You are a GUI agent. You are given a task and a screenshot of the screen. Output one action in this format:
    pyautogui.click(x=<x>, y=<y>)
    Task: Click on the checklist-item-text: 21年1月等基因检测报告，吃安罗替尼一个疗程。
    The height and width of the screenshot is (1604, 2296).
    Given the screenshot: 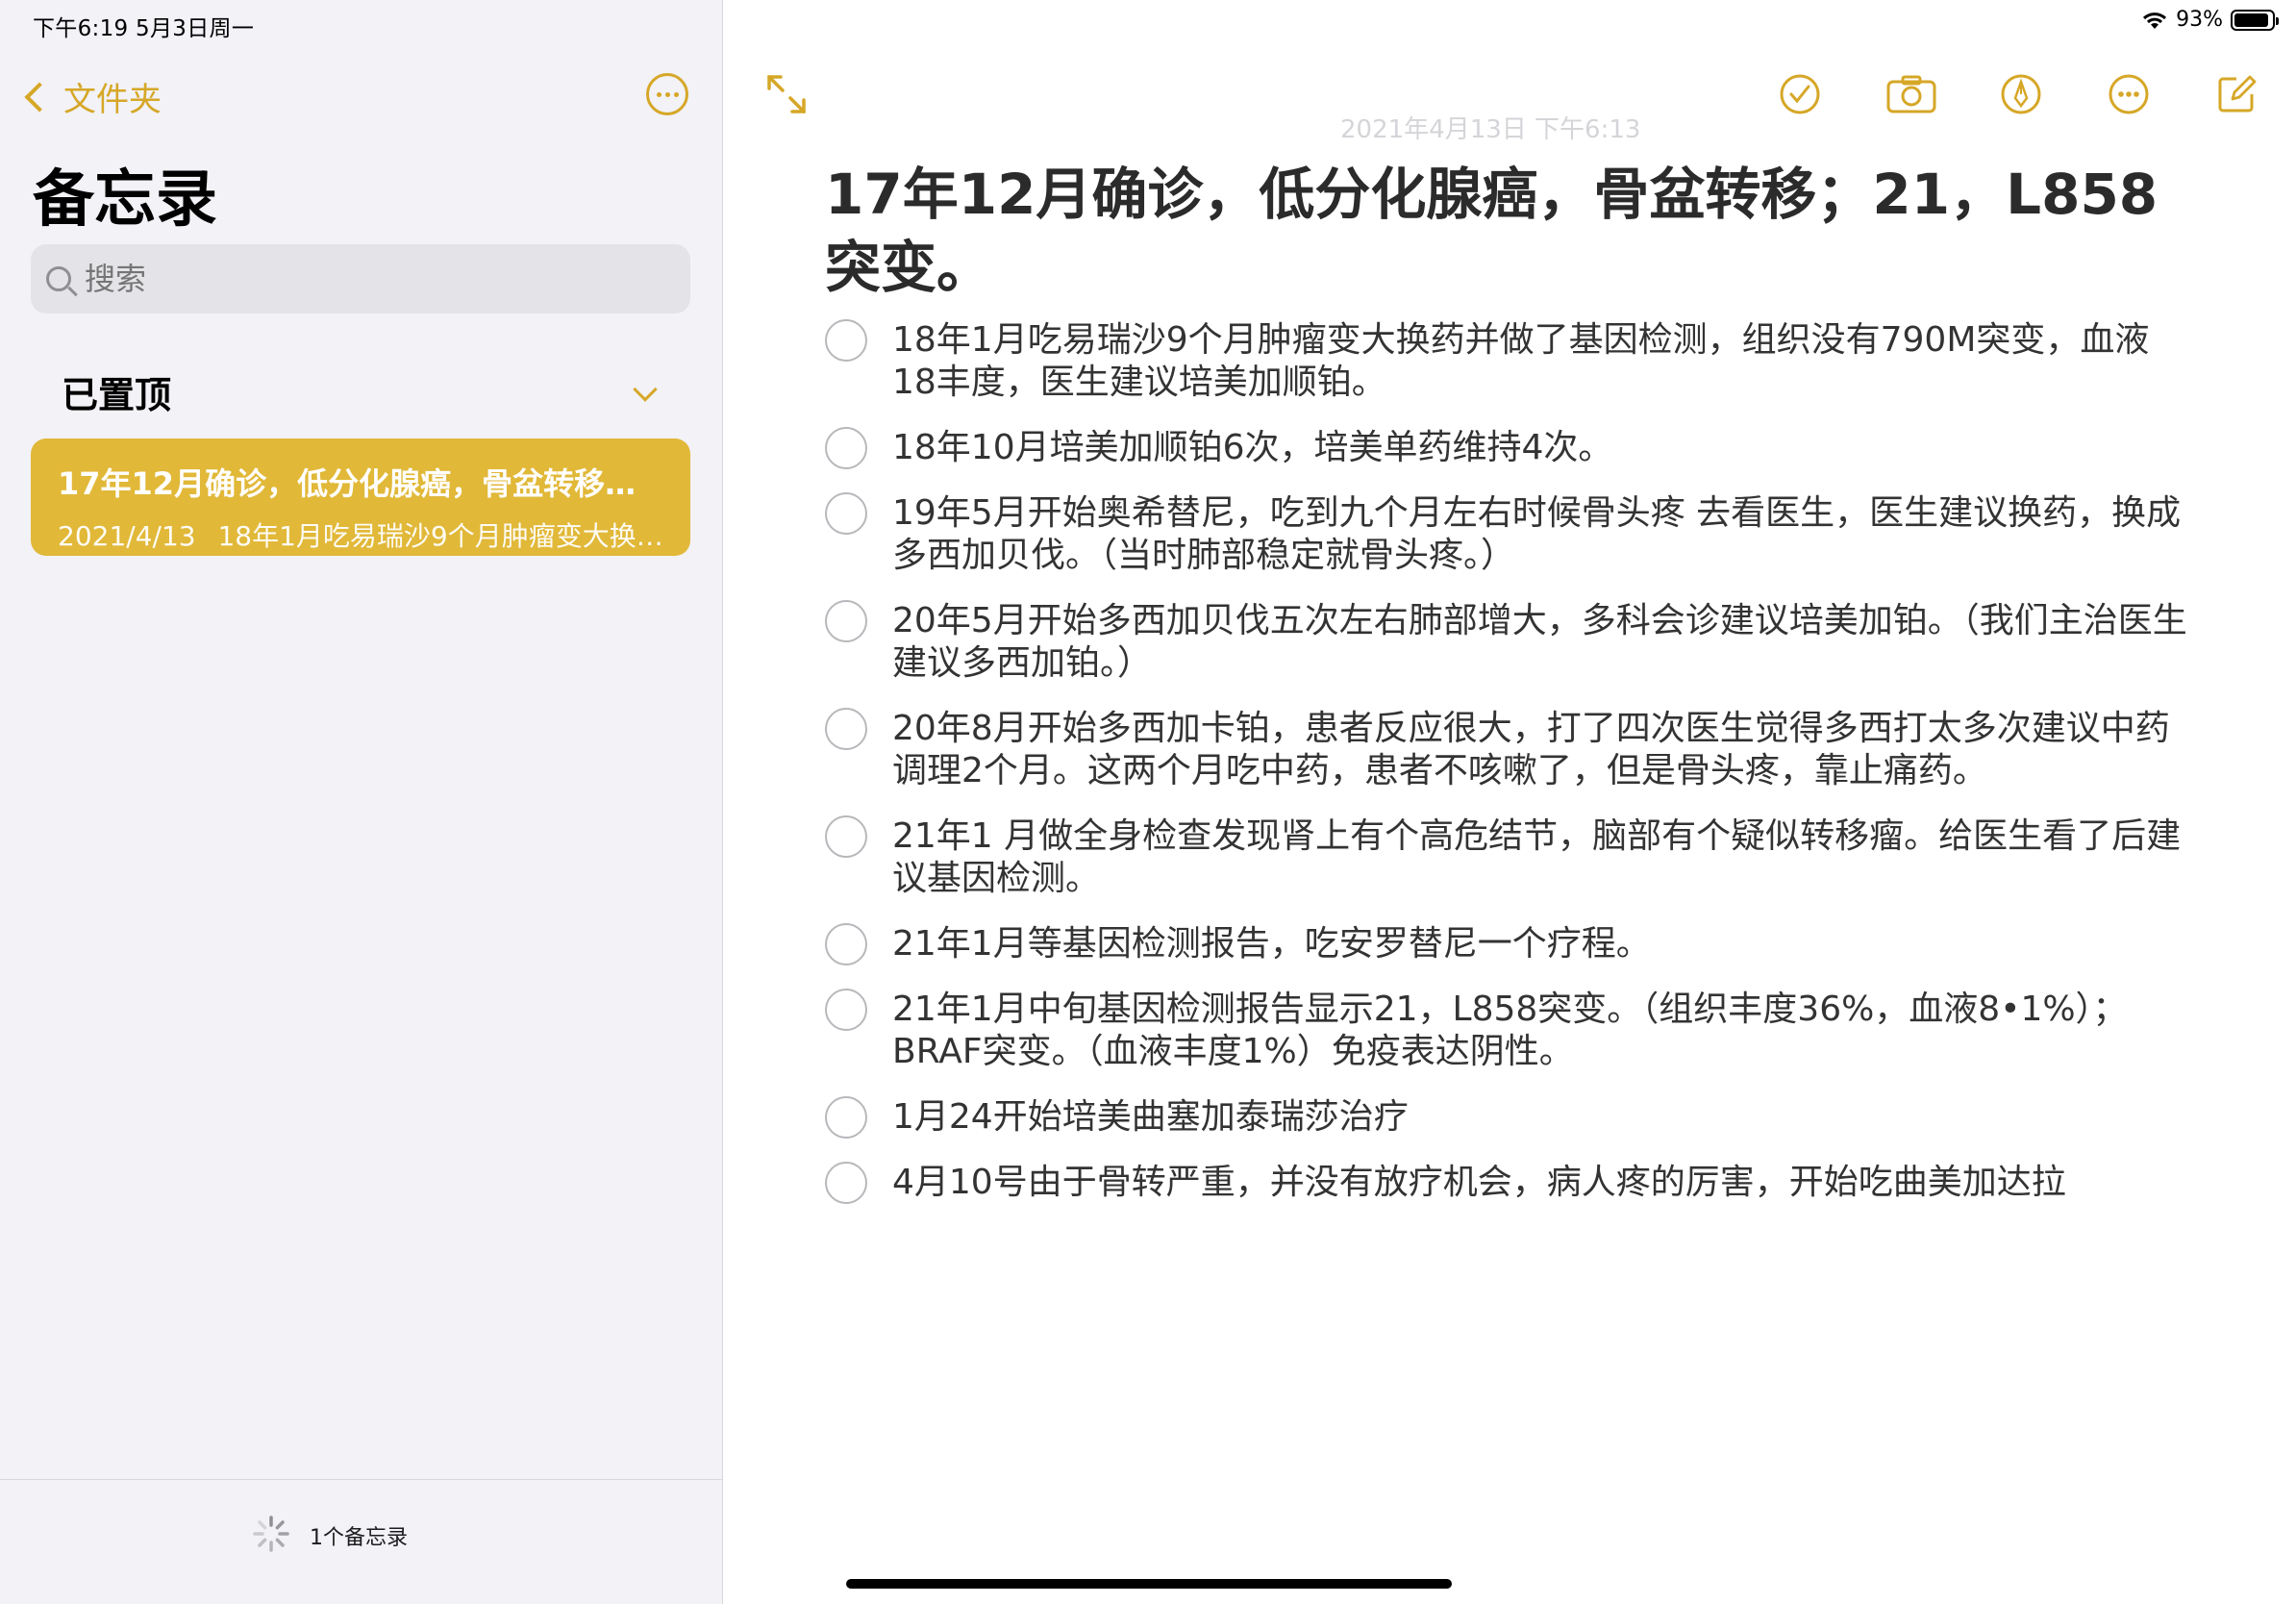 What is the action you would take?
    pyautogui.click(x=1541, y=944)
    